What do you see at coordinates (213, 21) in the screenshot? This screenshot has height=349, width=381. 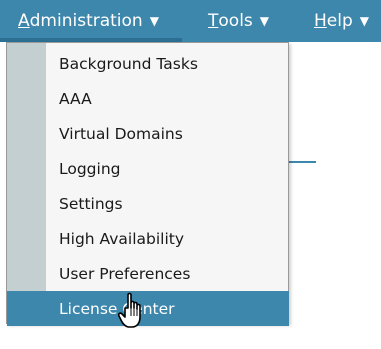 I see `menu-tools-mnemonic: T` at bounding box center [213, 21].